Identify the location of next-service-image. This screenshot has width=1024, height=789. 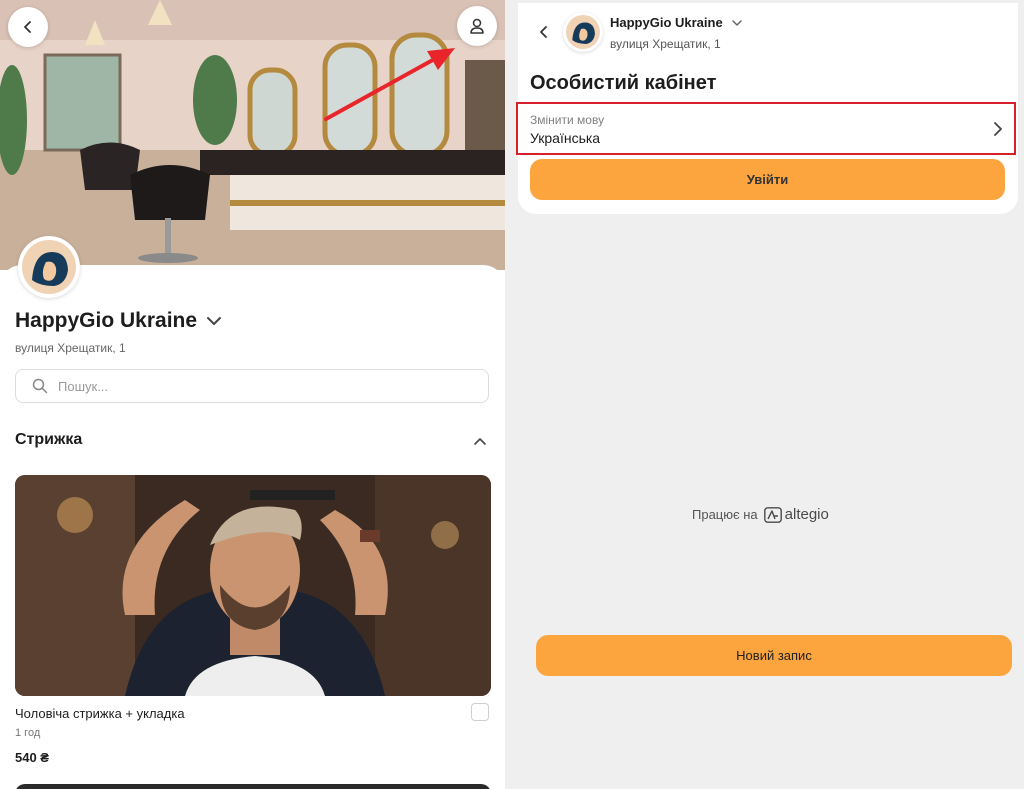
(253, 786).